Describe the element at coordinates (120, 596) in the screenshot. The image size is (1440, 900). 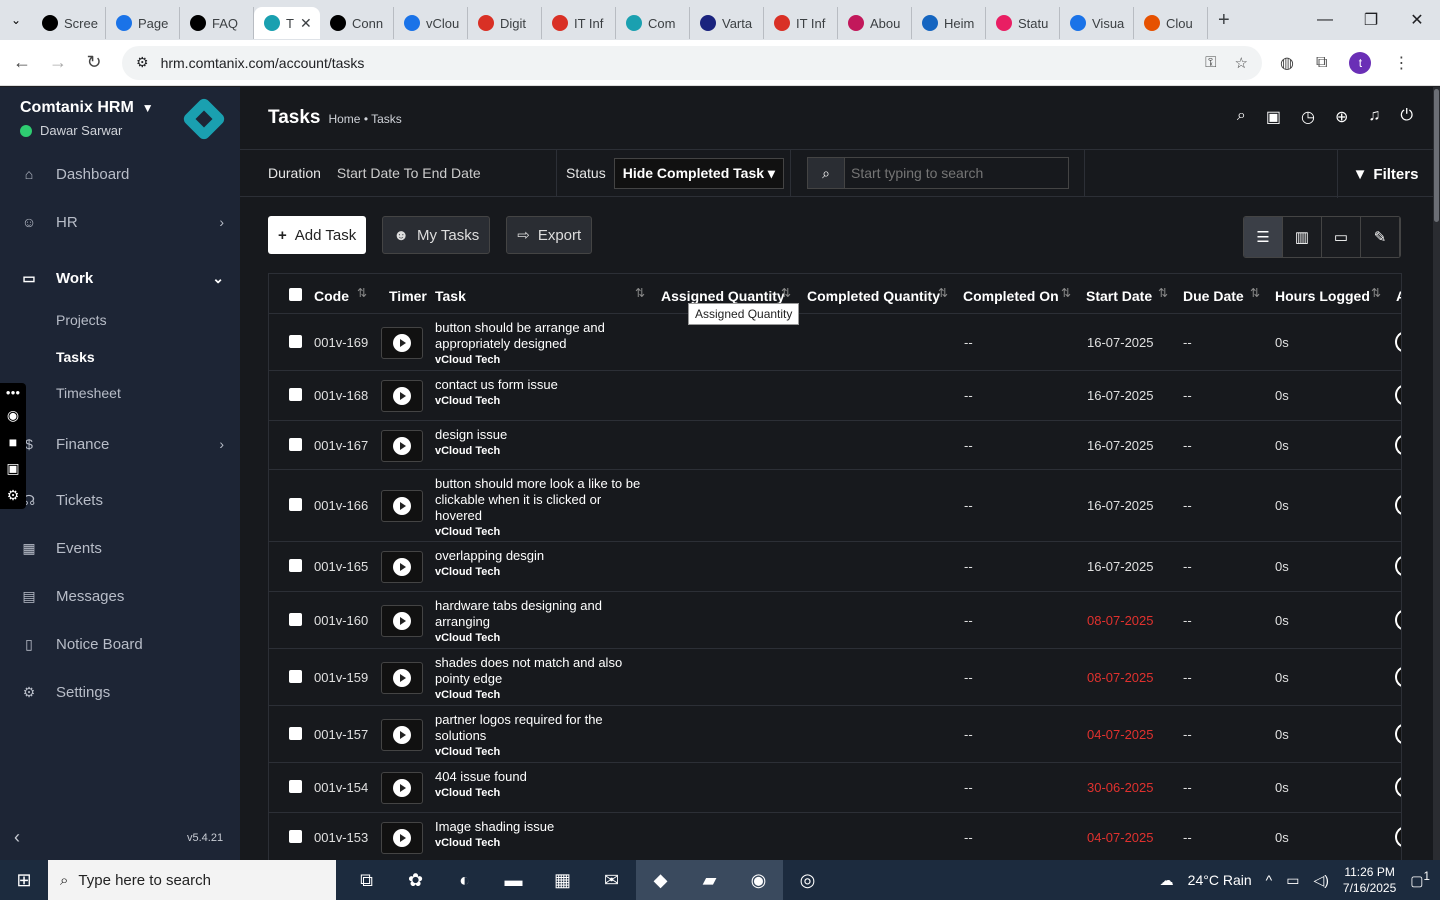
I see `sidebar-item-messages: ▤ Messages` at that location.